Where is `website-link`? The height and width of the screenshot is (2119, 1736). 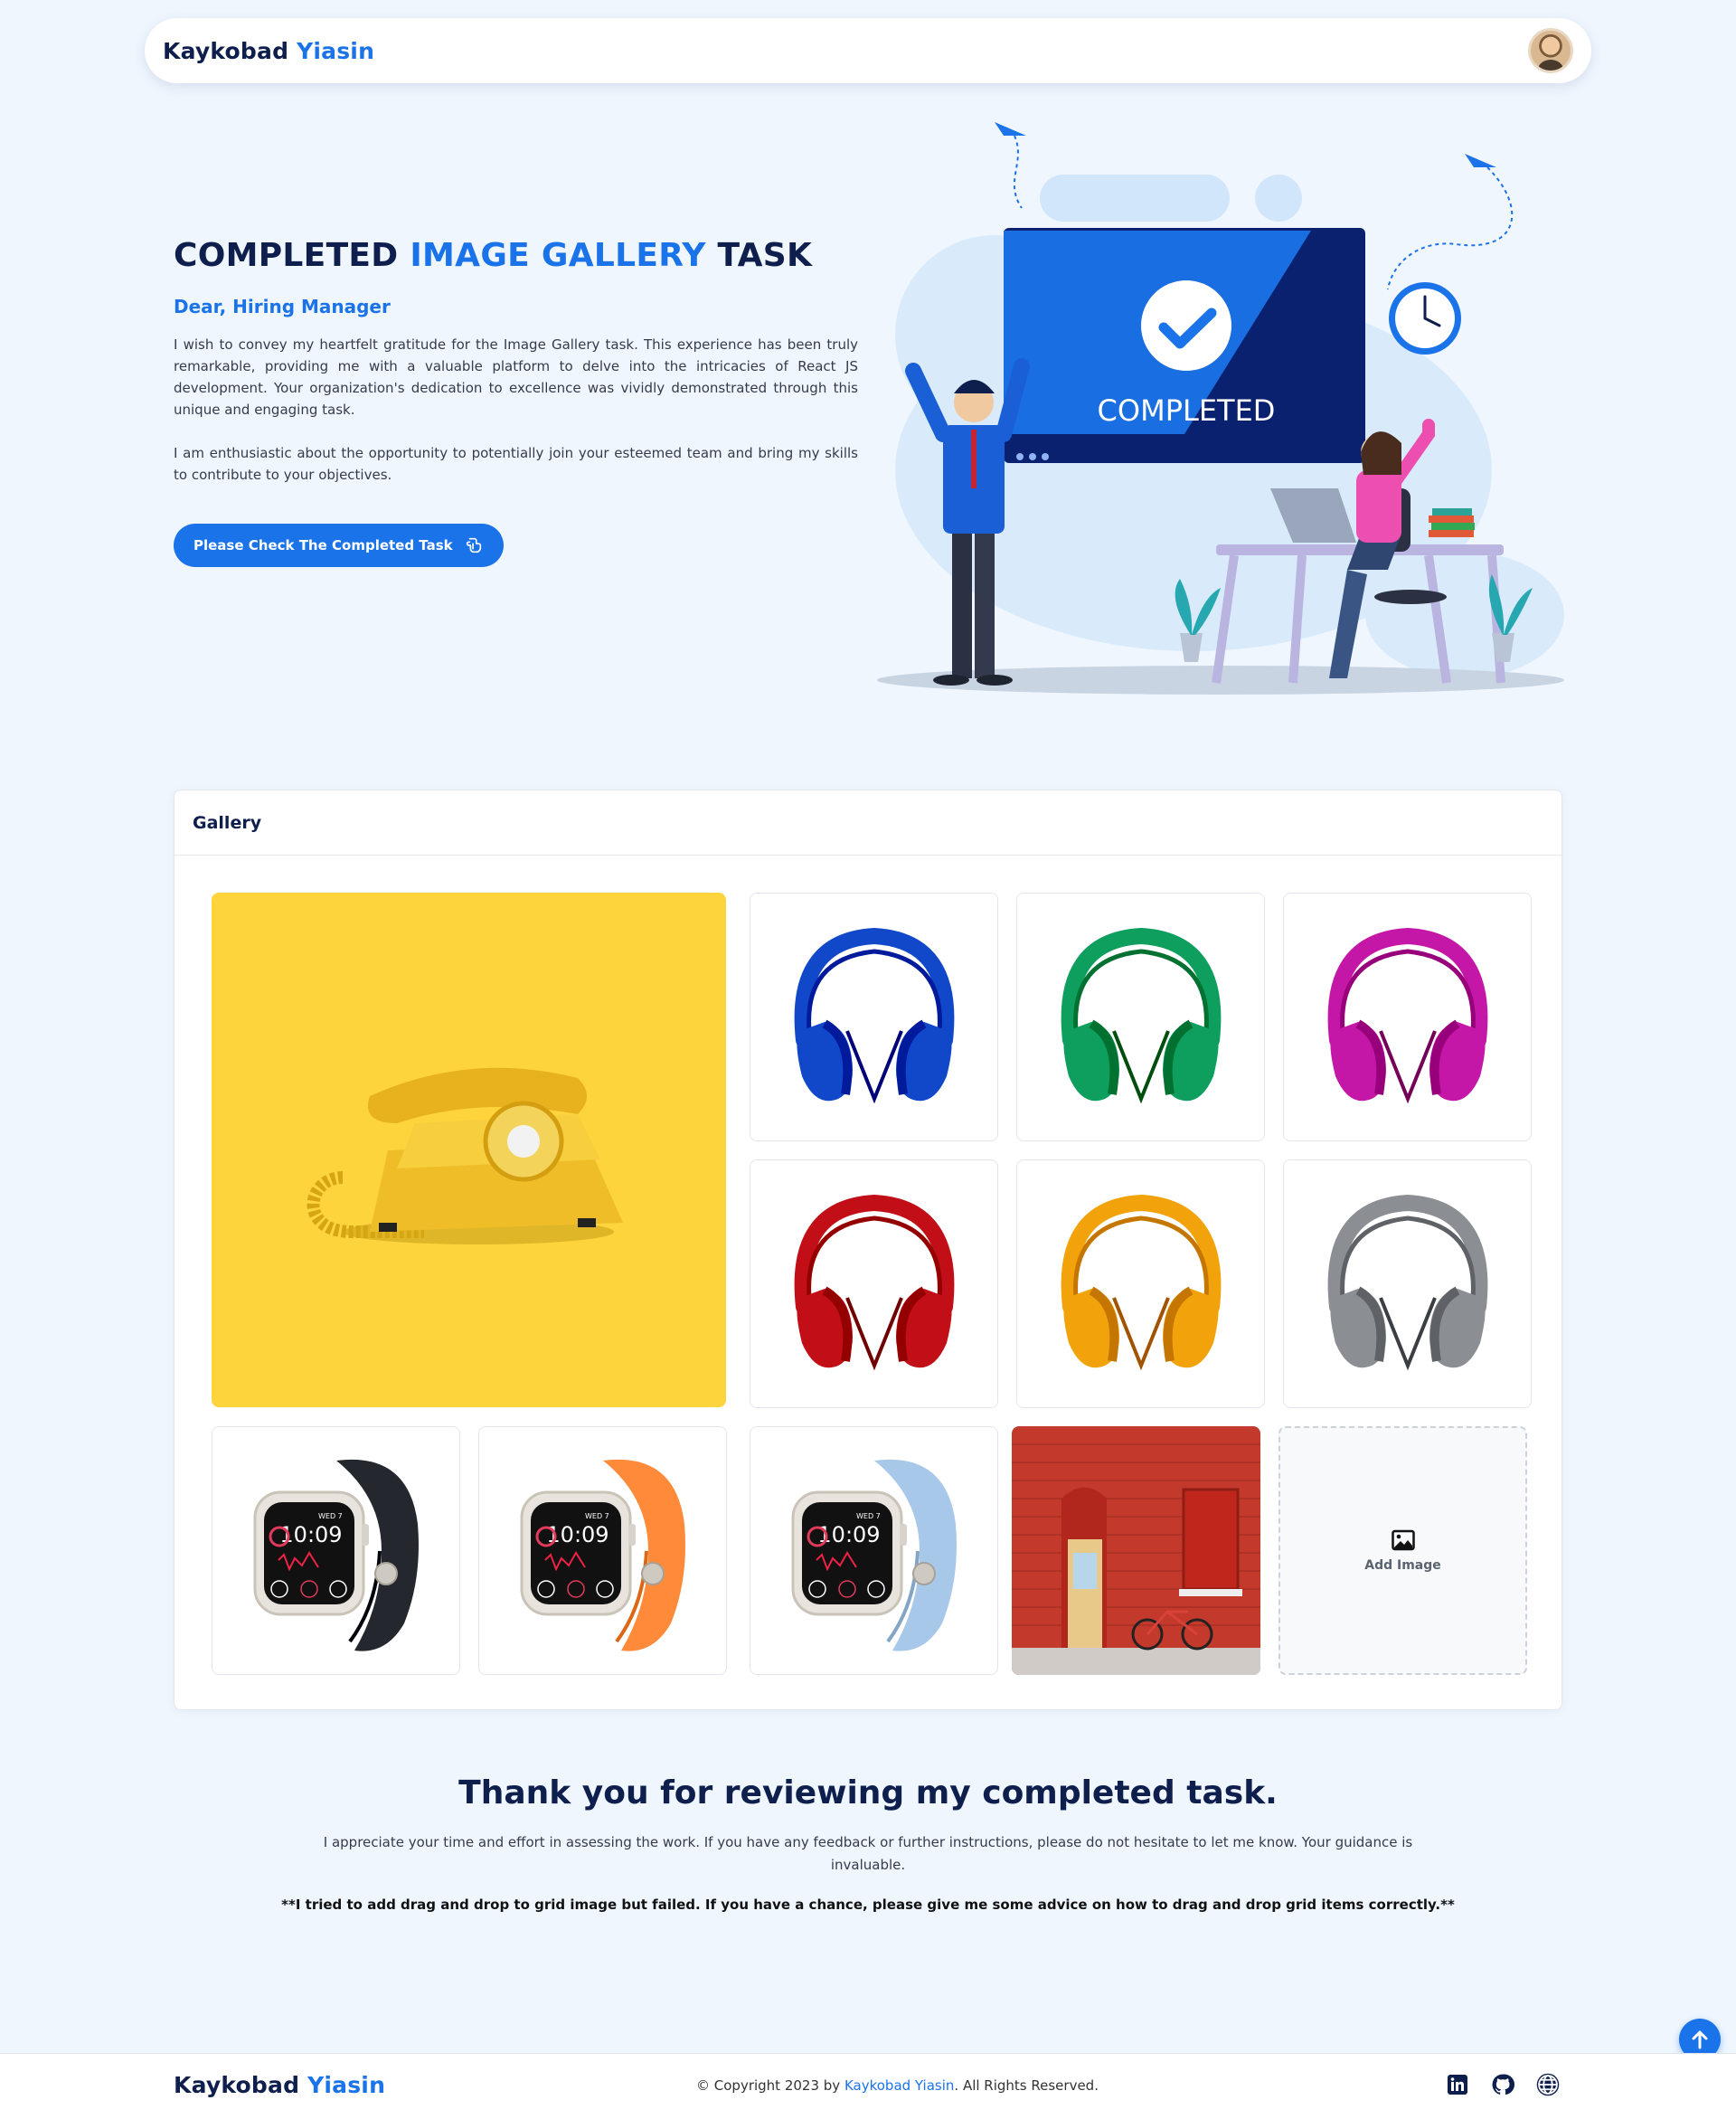
website-link is located at coordinates (1548, 2084).